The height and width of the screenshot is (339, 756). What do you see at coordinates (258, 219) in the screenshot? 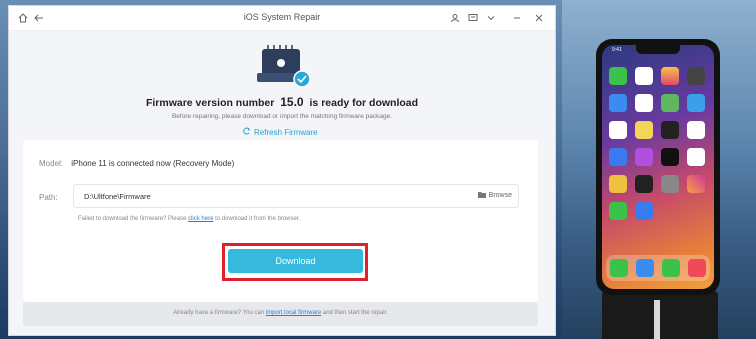
I see `fail-suffix: to download it from the browser.` at bounding box center [258, 219].